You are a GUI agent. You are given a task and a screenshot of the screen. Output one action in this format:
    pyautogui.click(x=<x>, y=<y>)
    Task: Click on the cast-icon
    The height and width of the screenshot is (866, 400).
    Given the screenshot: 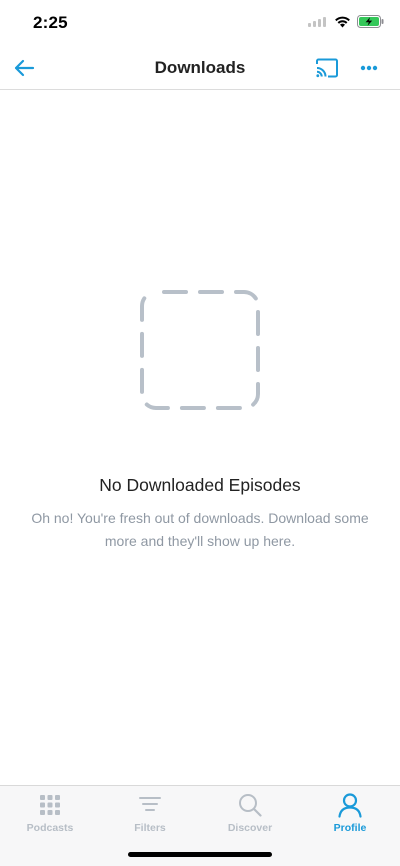 What is the action you would take?
    pyautogui.click(x=327, y=68)
    